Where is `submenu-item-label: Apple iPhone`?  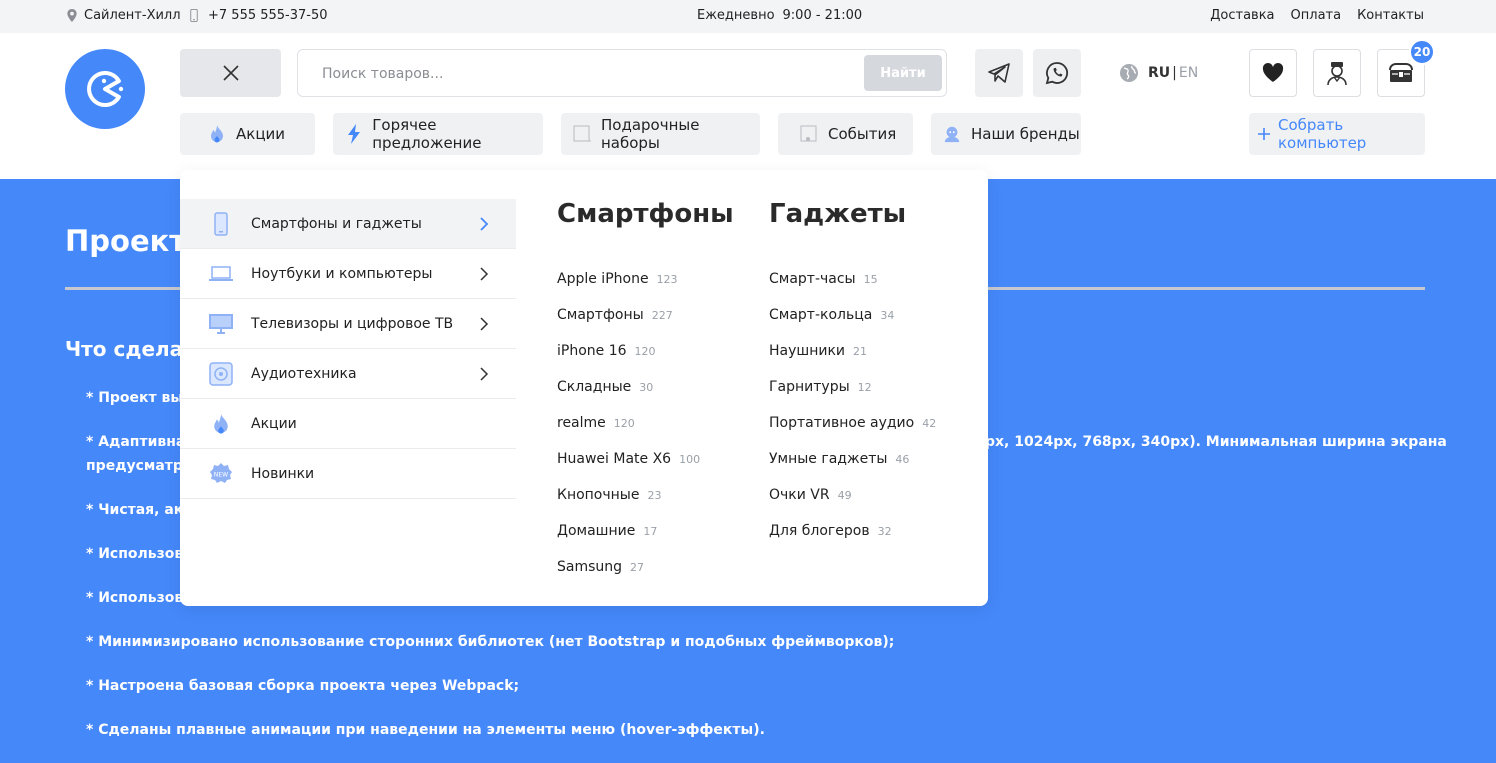
submenu-item-label: Apple iPhone is located at coordinates (603, 279).